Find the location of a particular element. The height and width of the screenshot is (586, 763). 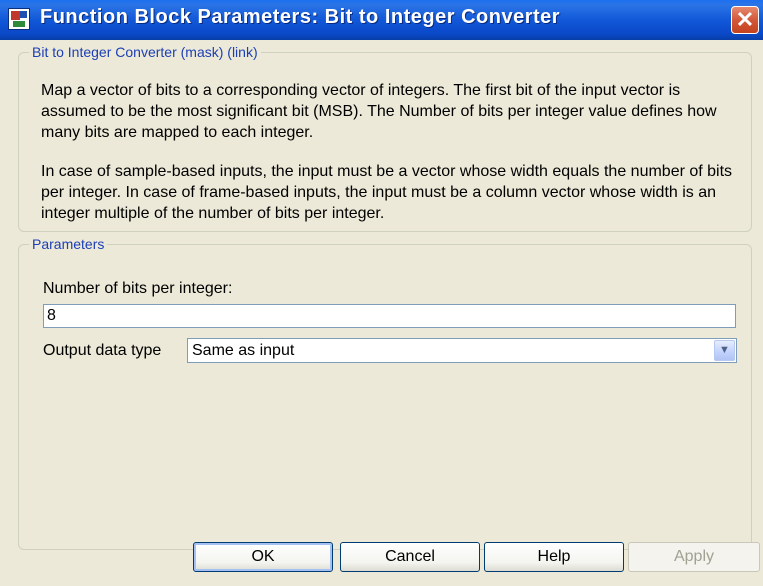

help-button: Help is located at coordinates (554, 557).